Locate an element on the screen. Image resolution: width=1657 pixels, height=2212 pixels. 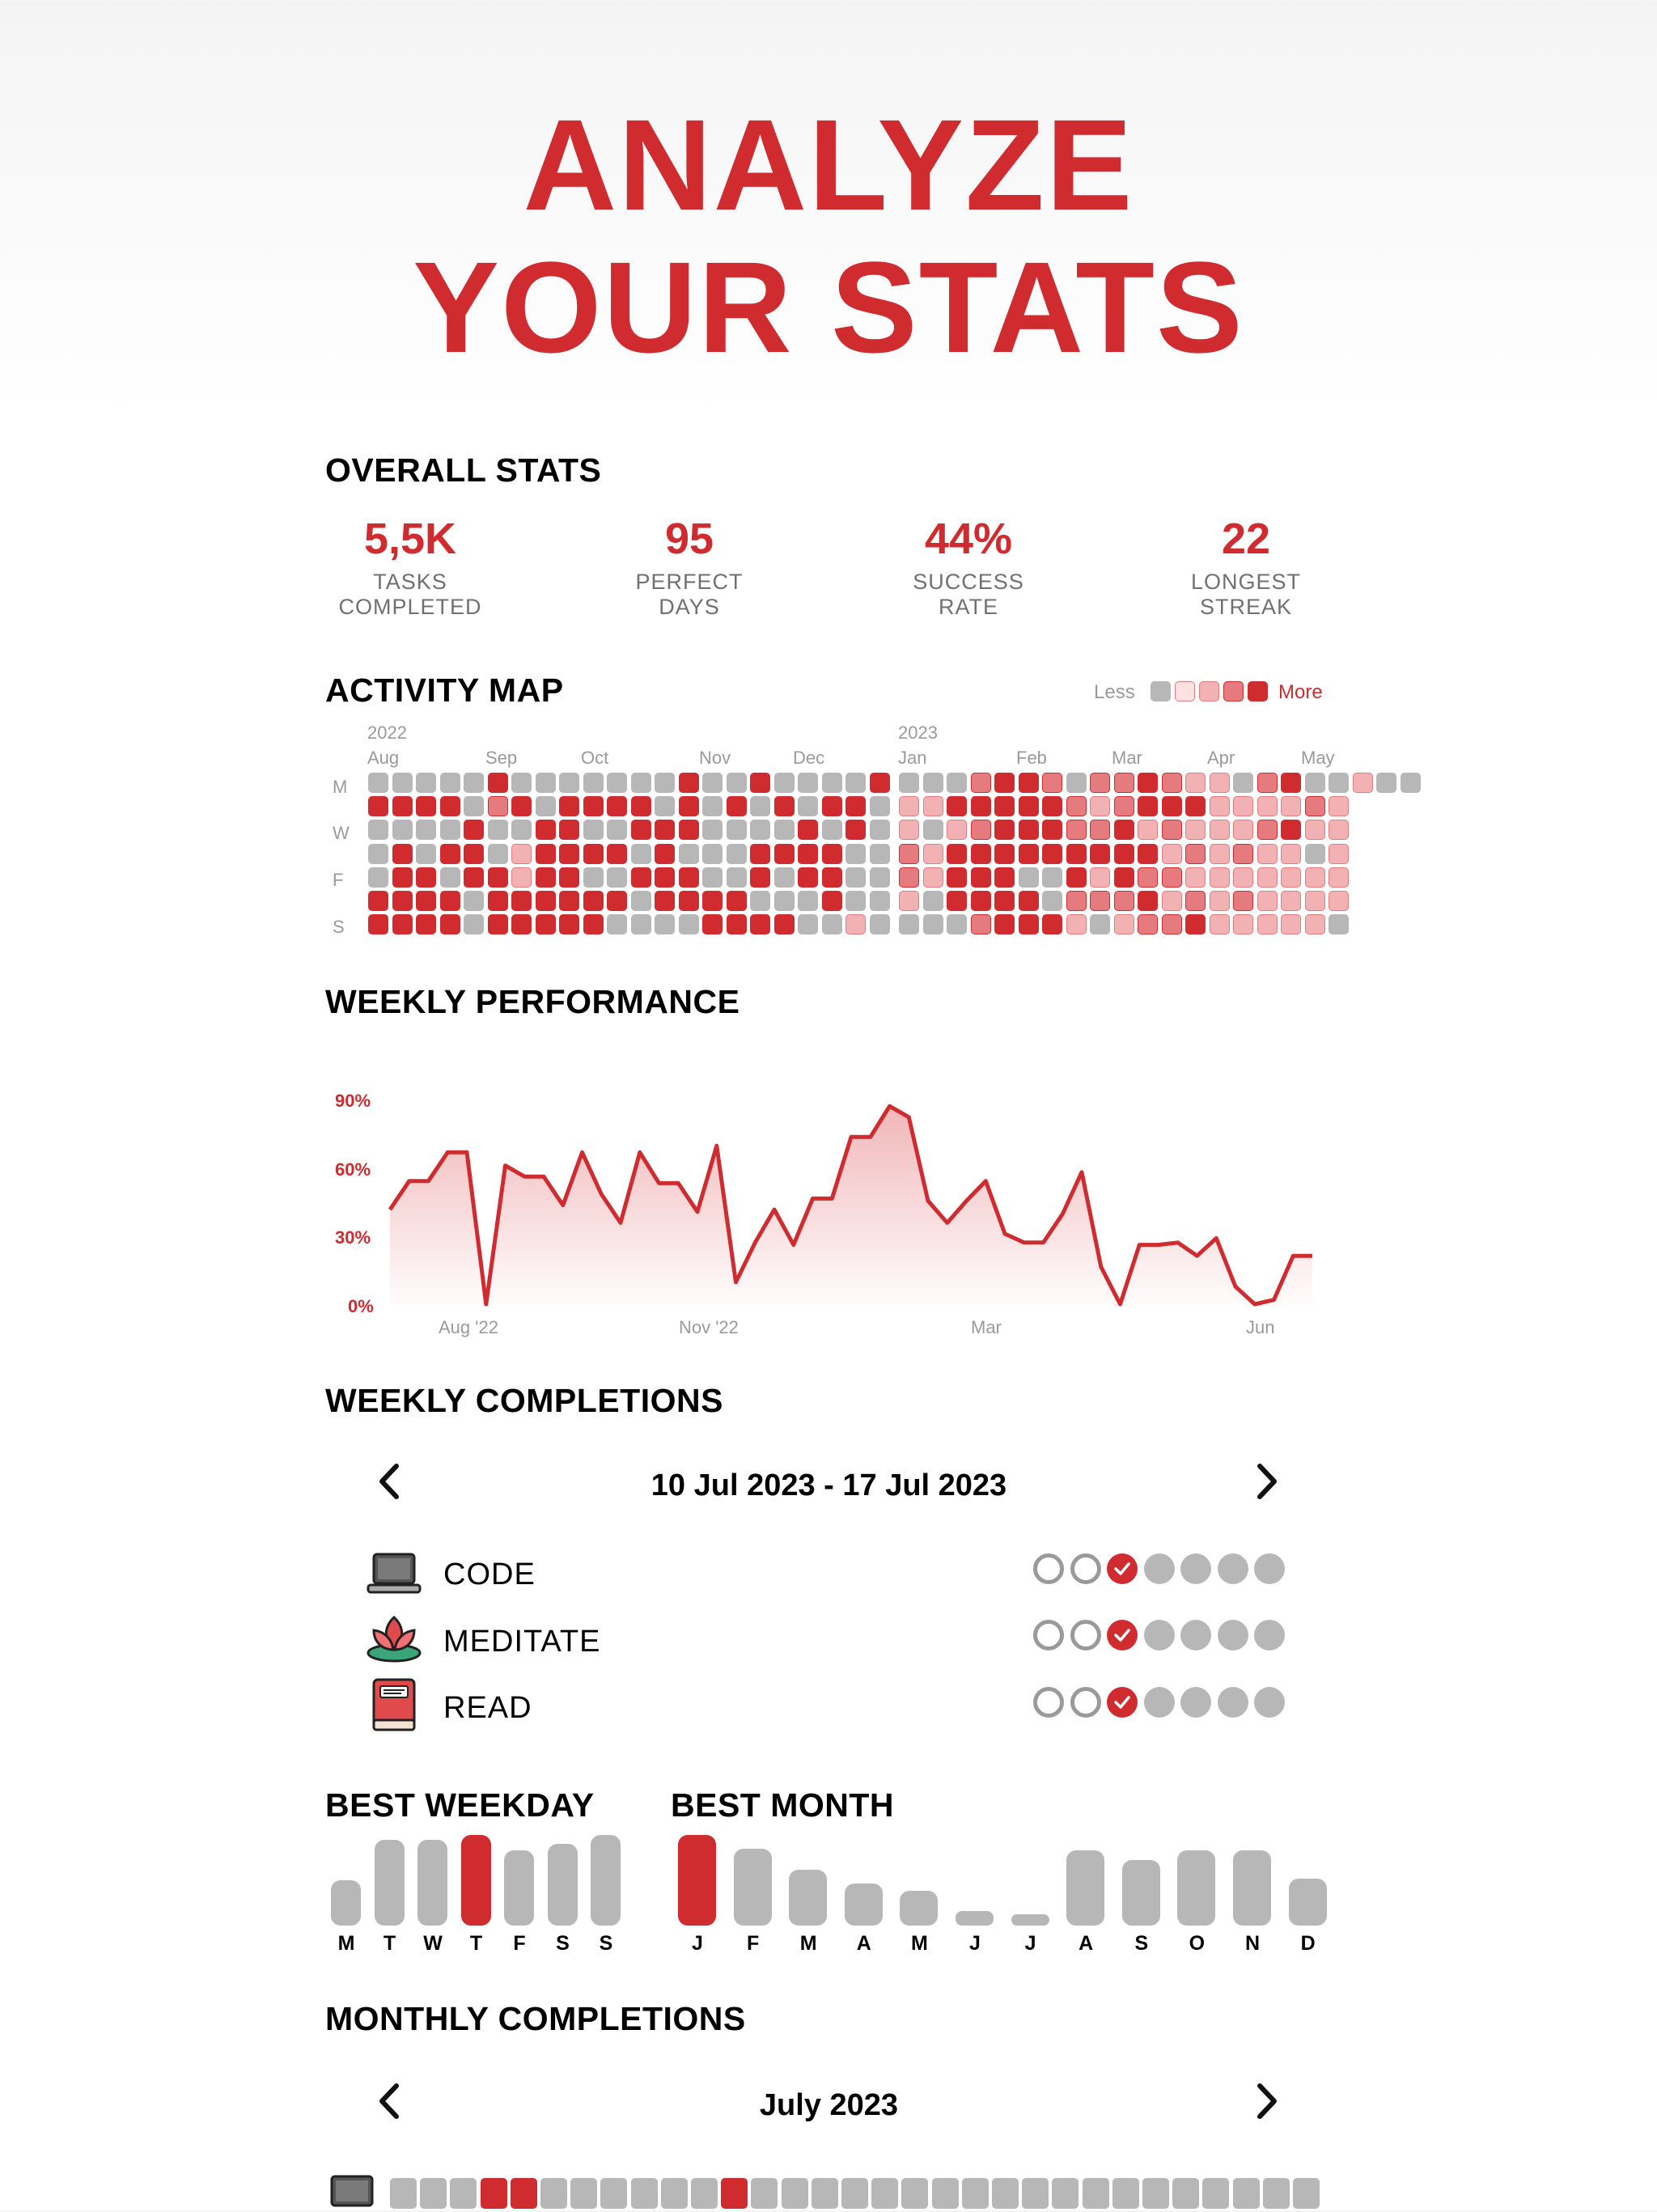
monthly-completions-title: MONTHLY COMPLETIONS is located at coordinates (535, 2018).